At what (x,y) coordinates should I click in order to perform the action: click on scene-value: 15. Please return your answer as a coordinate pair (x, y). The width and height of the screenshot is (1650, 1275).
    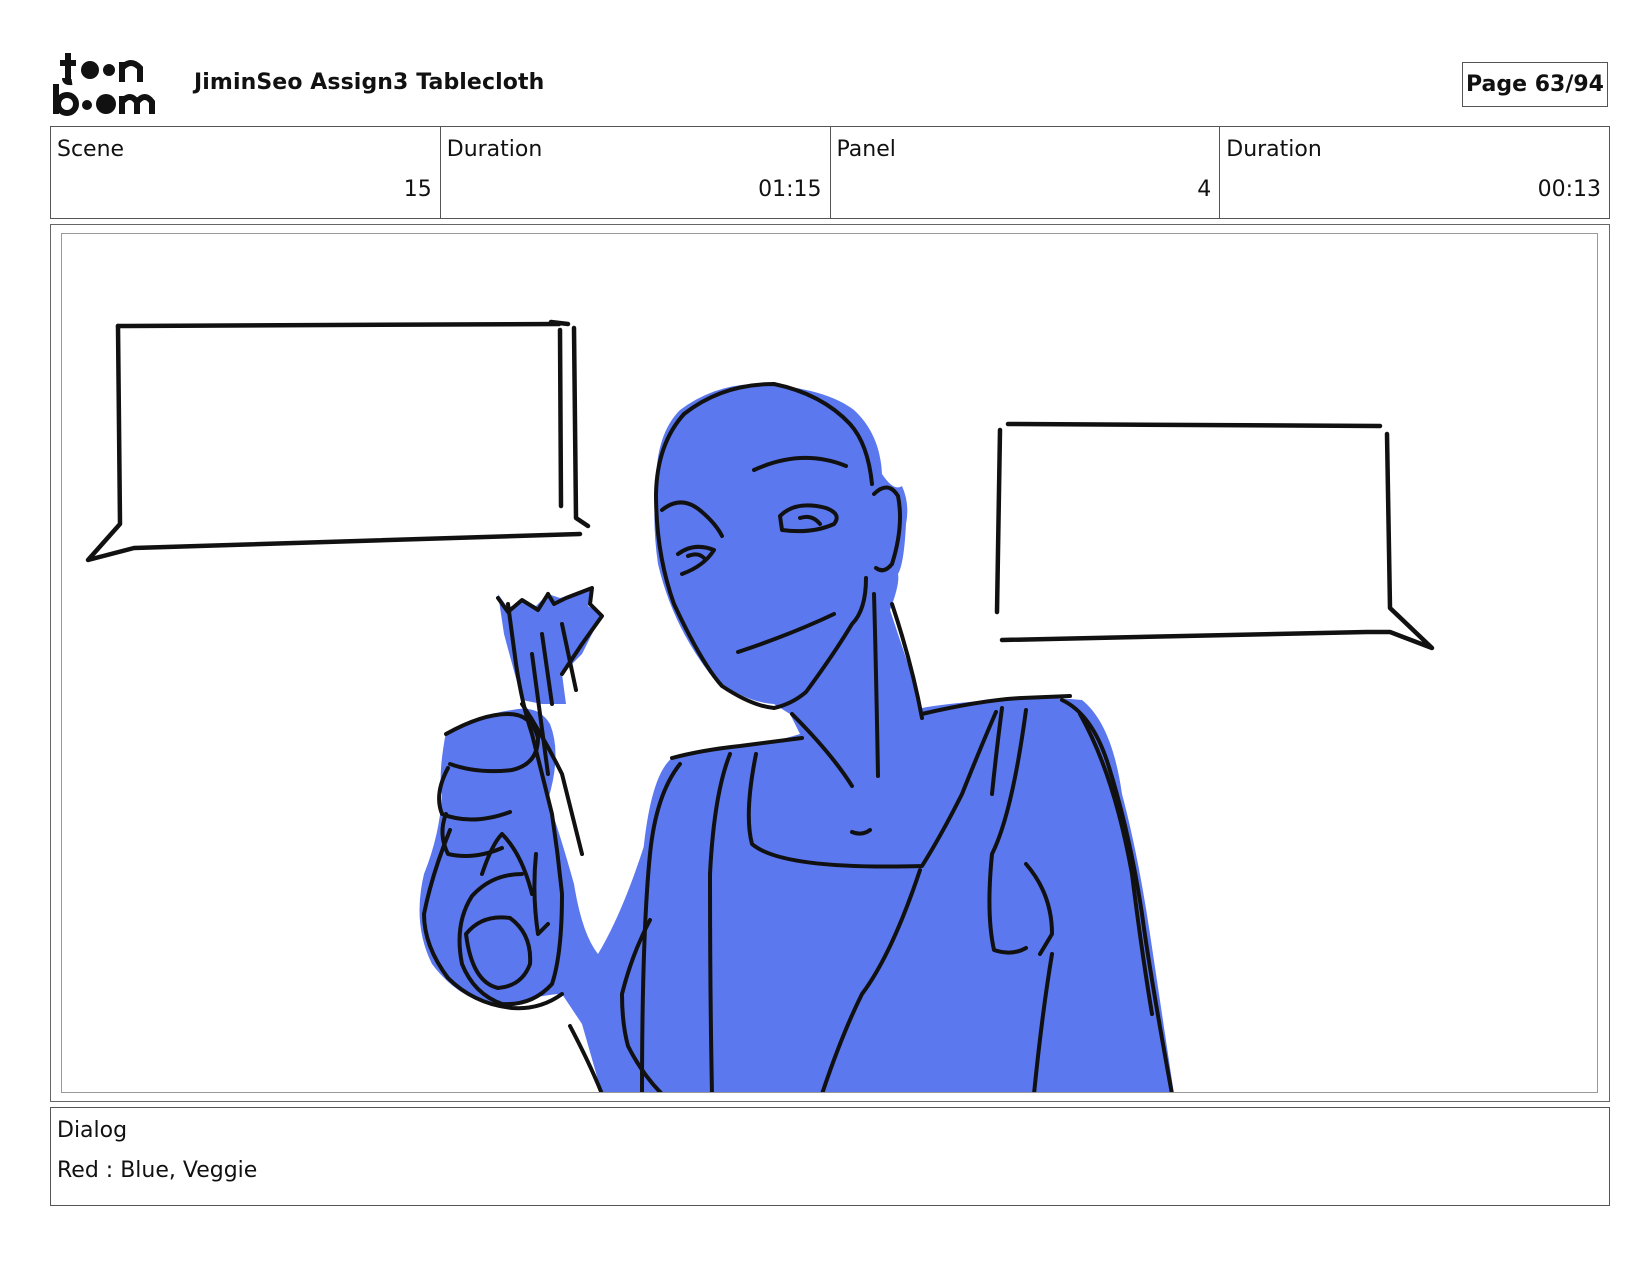
    Looking at the image, I should click on (417, 189).